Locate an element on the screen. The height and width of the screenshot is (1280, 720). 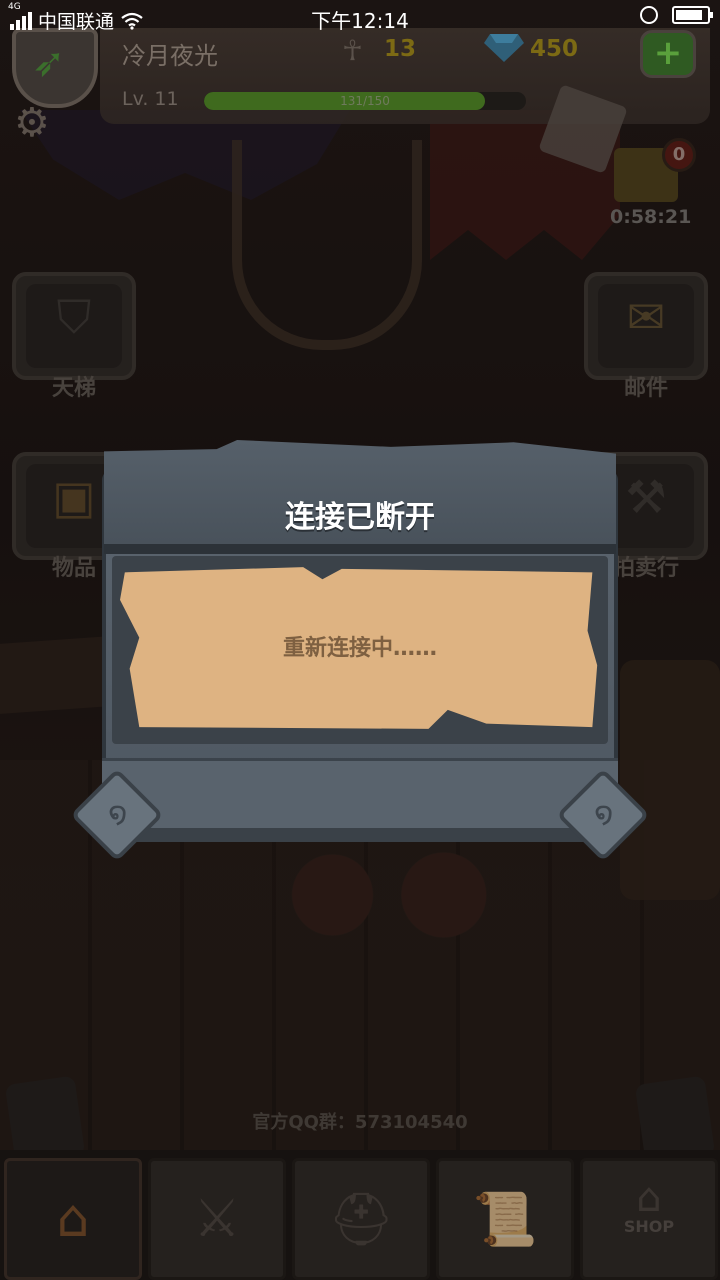
dialog-title: 连接已断开 is located at coordinates (360, 517).